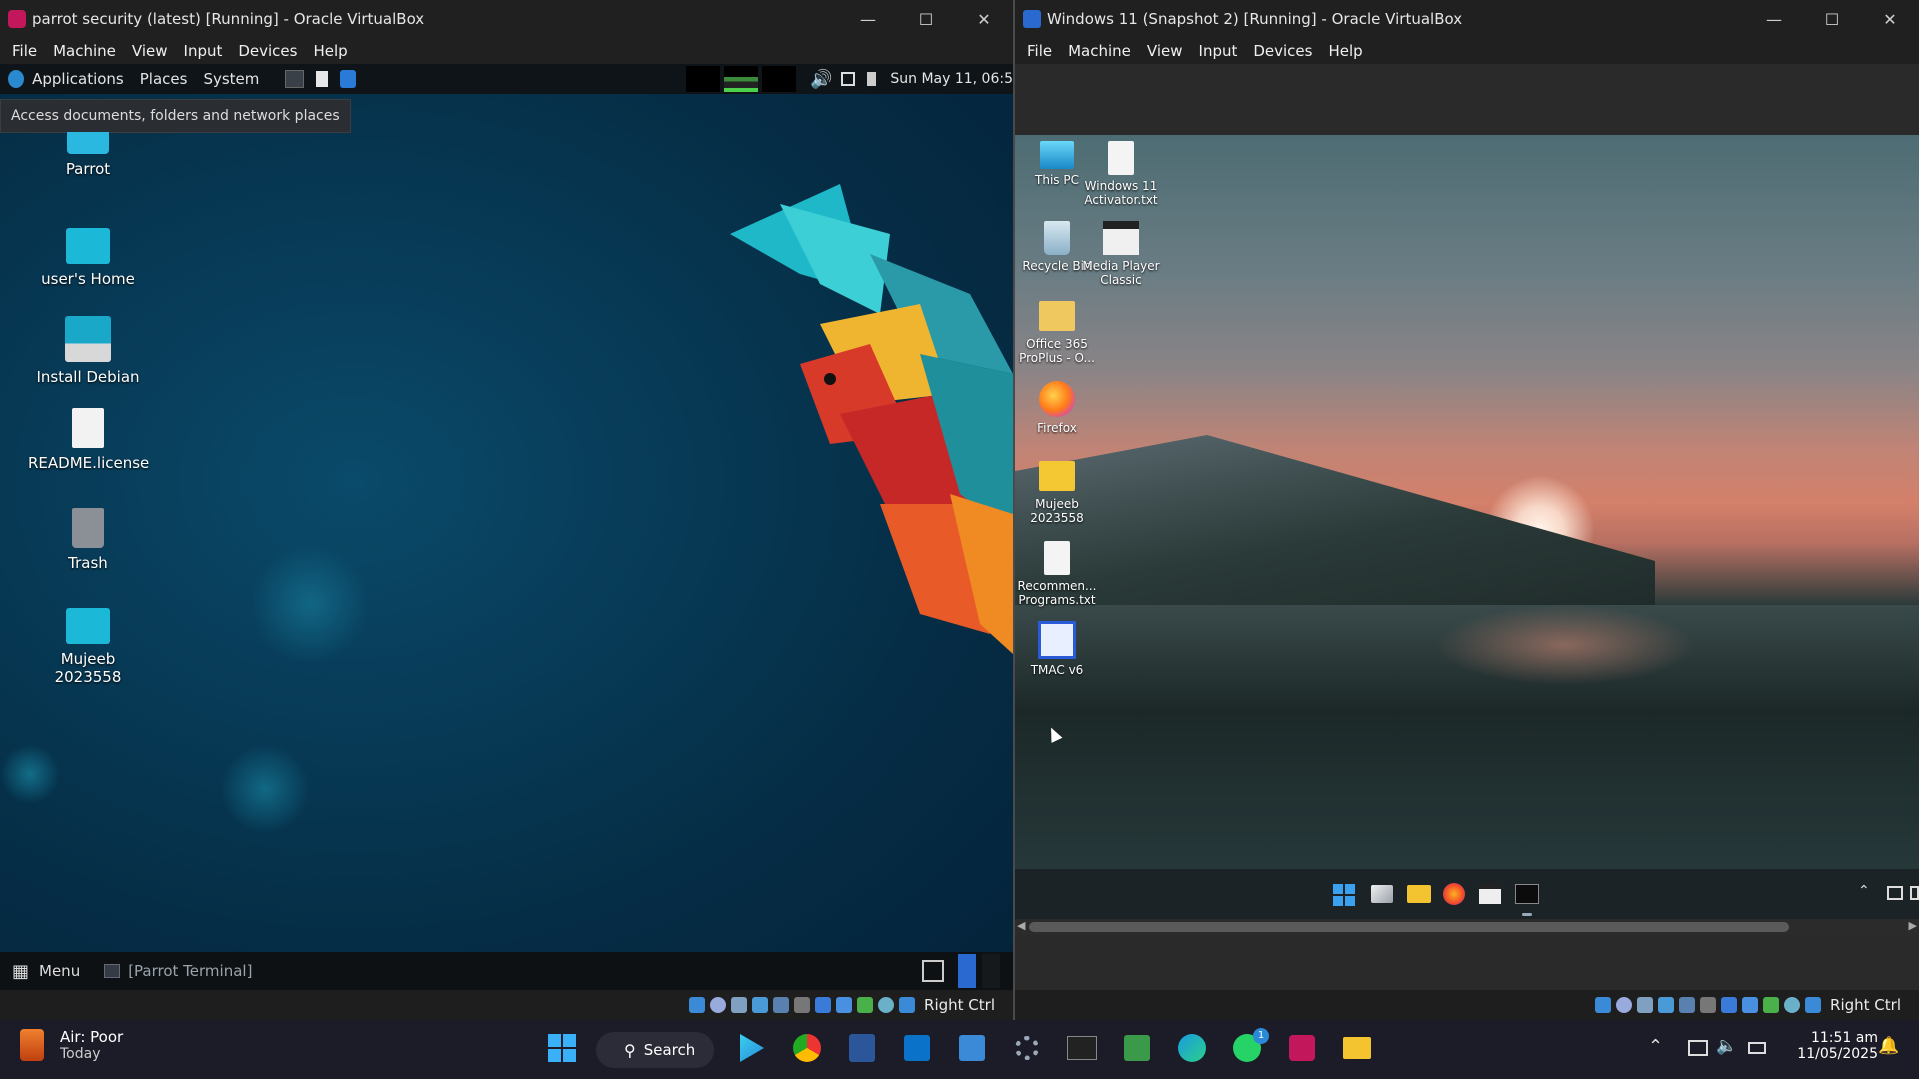 The width and height of the screenshot is (1919, 1079). I want to click on battery-icon, so click(872, 79).